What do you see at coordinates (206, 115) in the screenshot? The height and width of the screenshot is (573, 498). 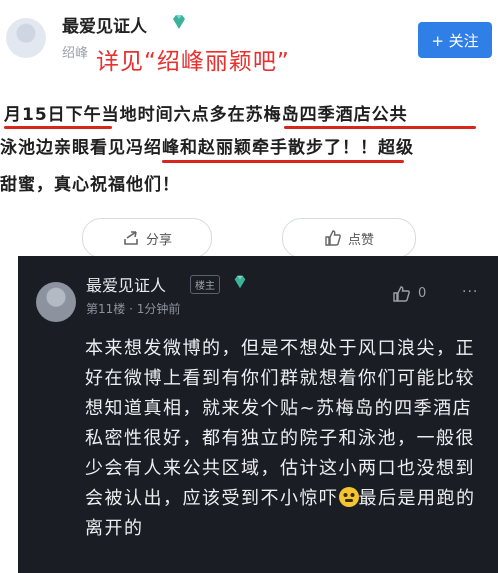 I see `post-line-1: 月15日下午当地时间六点多在苏梅岛四季酒店公共` at bounding box center [206, 115].